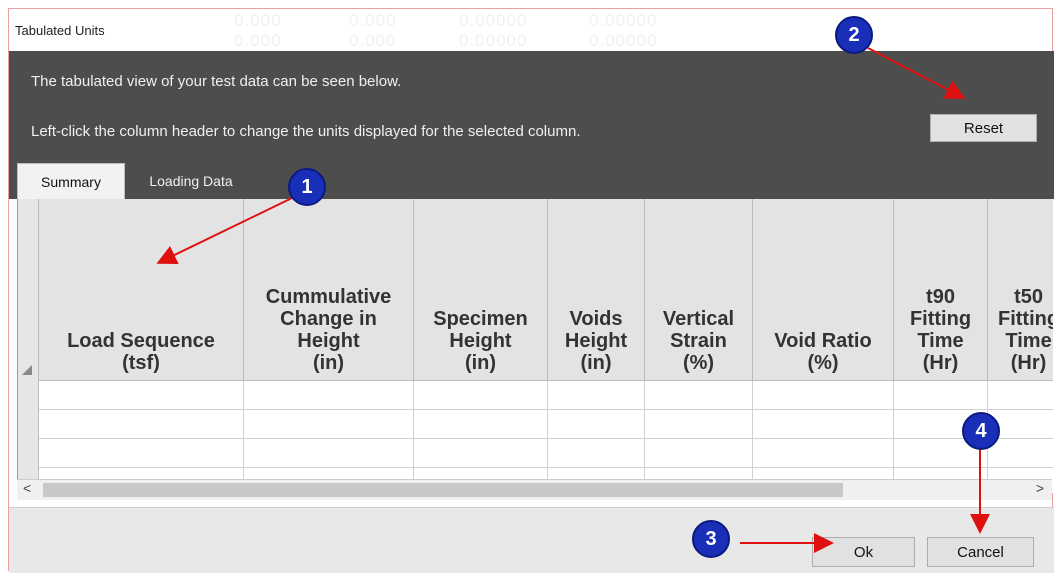 This screenshot has width=1063, height=575. Describe the element at coordinates (307, 187) in the screenshot. I see `annotation-badge-1: 1` at that location.